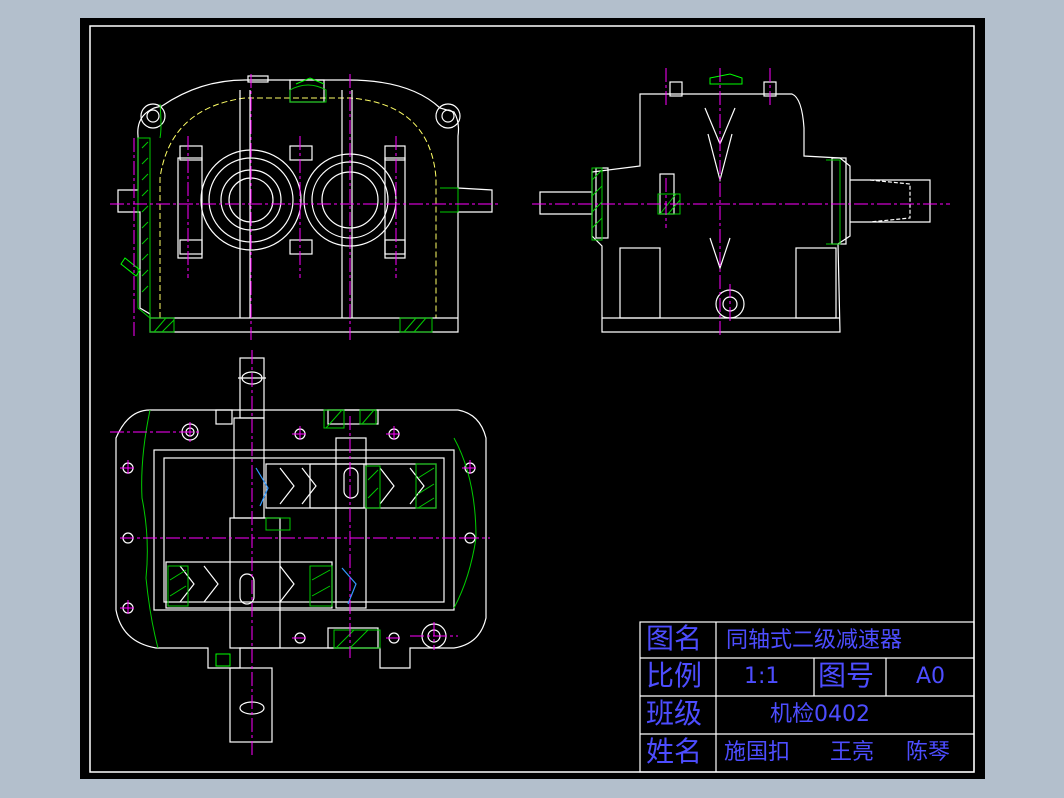 This screenshot has width=1064, height=798. Describe the element at coordinates (674, 638) in the screenshot. I see `title-label-name: 图名` at that location.